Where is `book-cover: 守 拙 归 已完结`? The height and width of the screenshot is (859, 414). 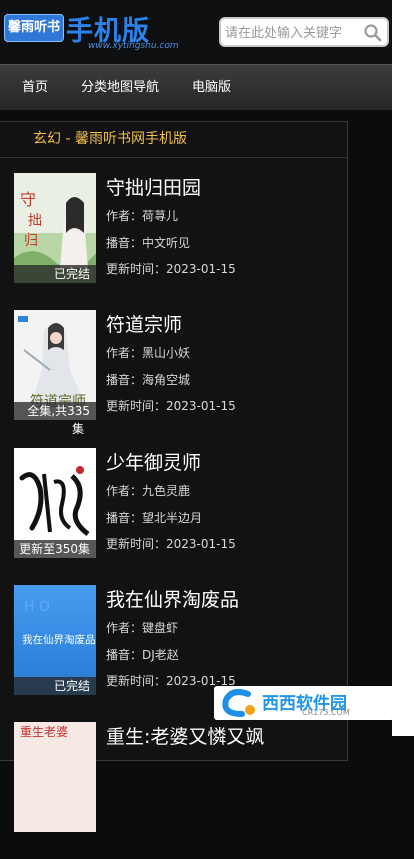
book-cover: 守 拙 归 已完结 is located at coordinates (55, 228).